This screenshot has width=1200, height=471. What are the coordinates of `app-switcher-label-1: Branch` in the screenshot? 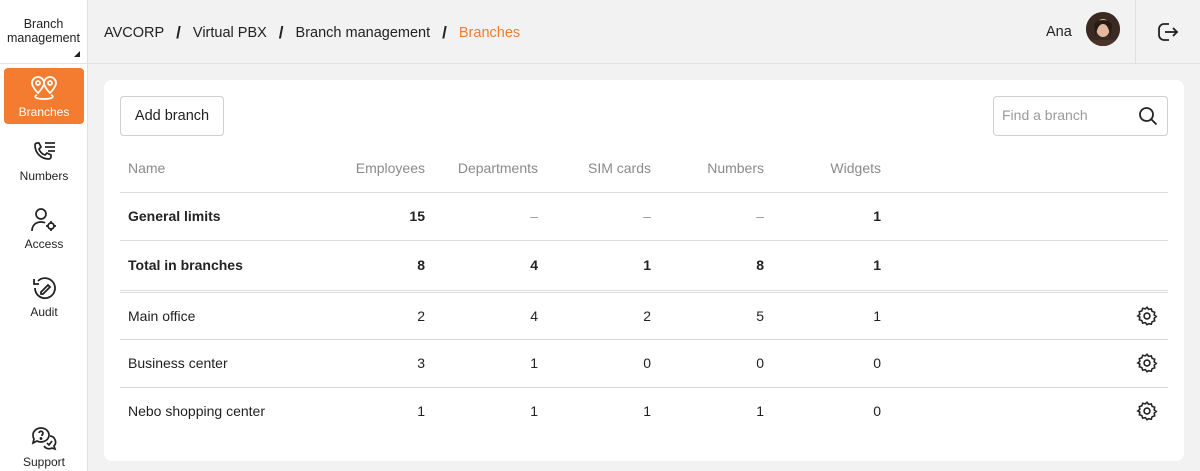 It's located at (43, 24).